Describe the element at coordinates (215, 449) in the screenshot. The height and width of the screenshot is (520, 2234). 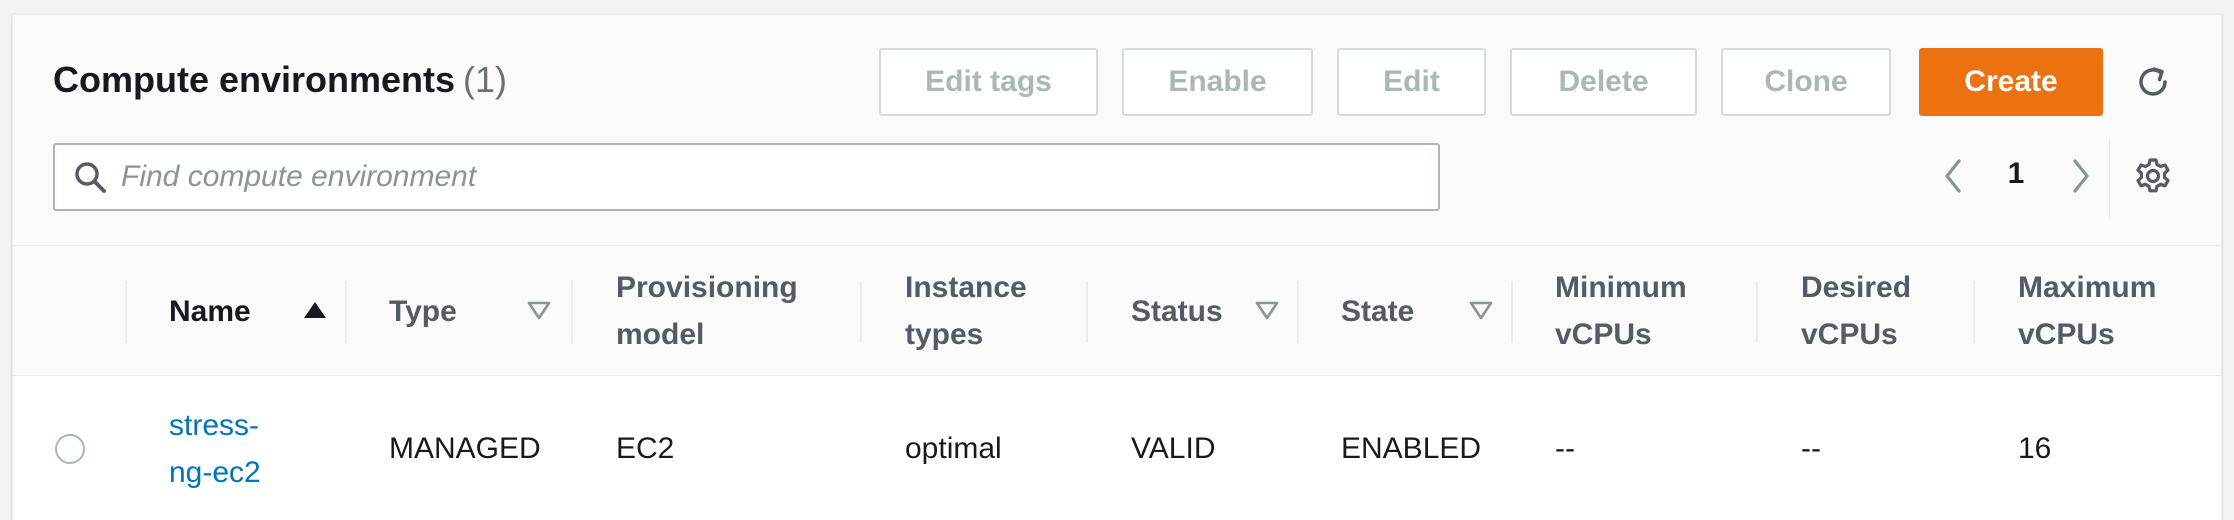
I see `compute-environment-link: stress- ng-ec2` at that location.